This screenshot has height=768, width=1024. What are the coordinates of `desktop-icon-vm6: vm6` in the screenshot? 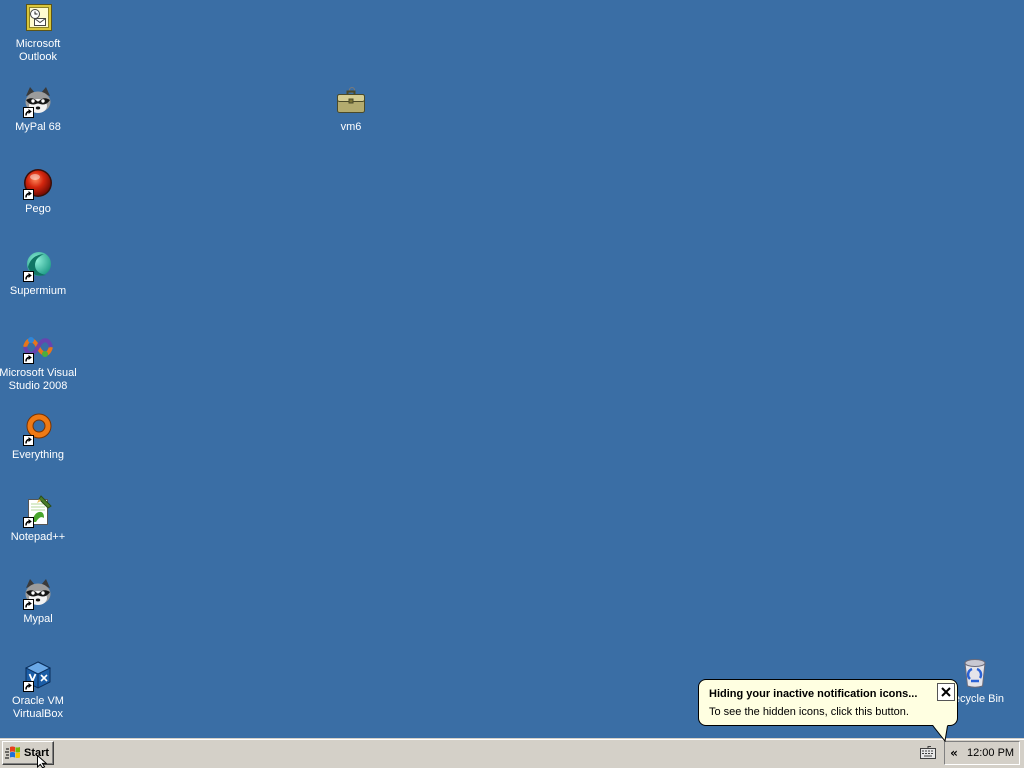 It's located at (351, 109).